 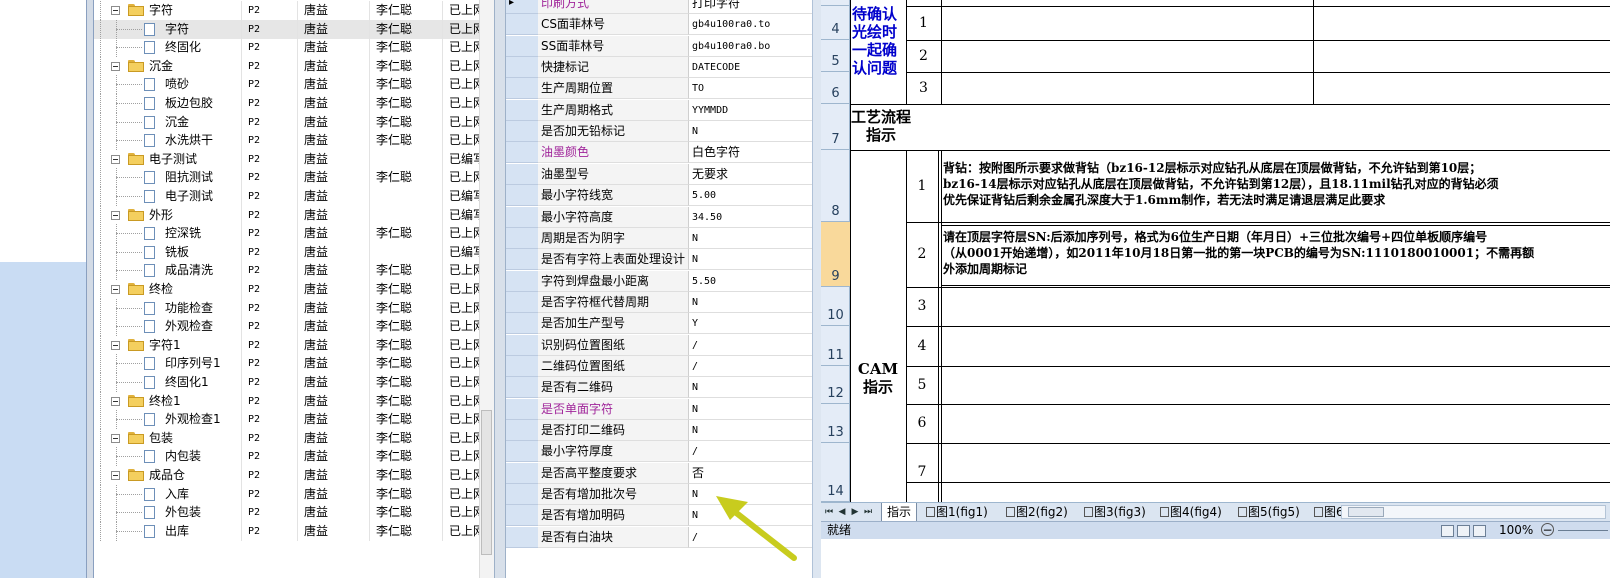 What do you see at coordinates (659, 132) in the screenshot?
I see `property-row: 是否加无铅标记 N` at bounding box center [659, 132].